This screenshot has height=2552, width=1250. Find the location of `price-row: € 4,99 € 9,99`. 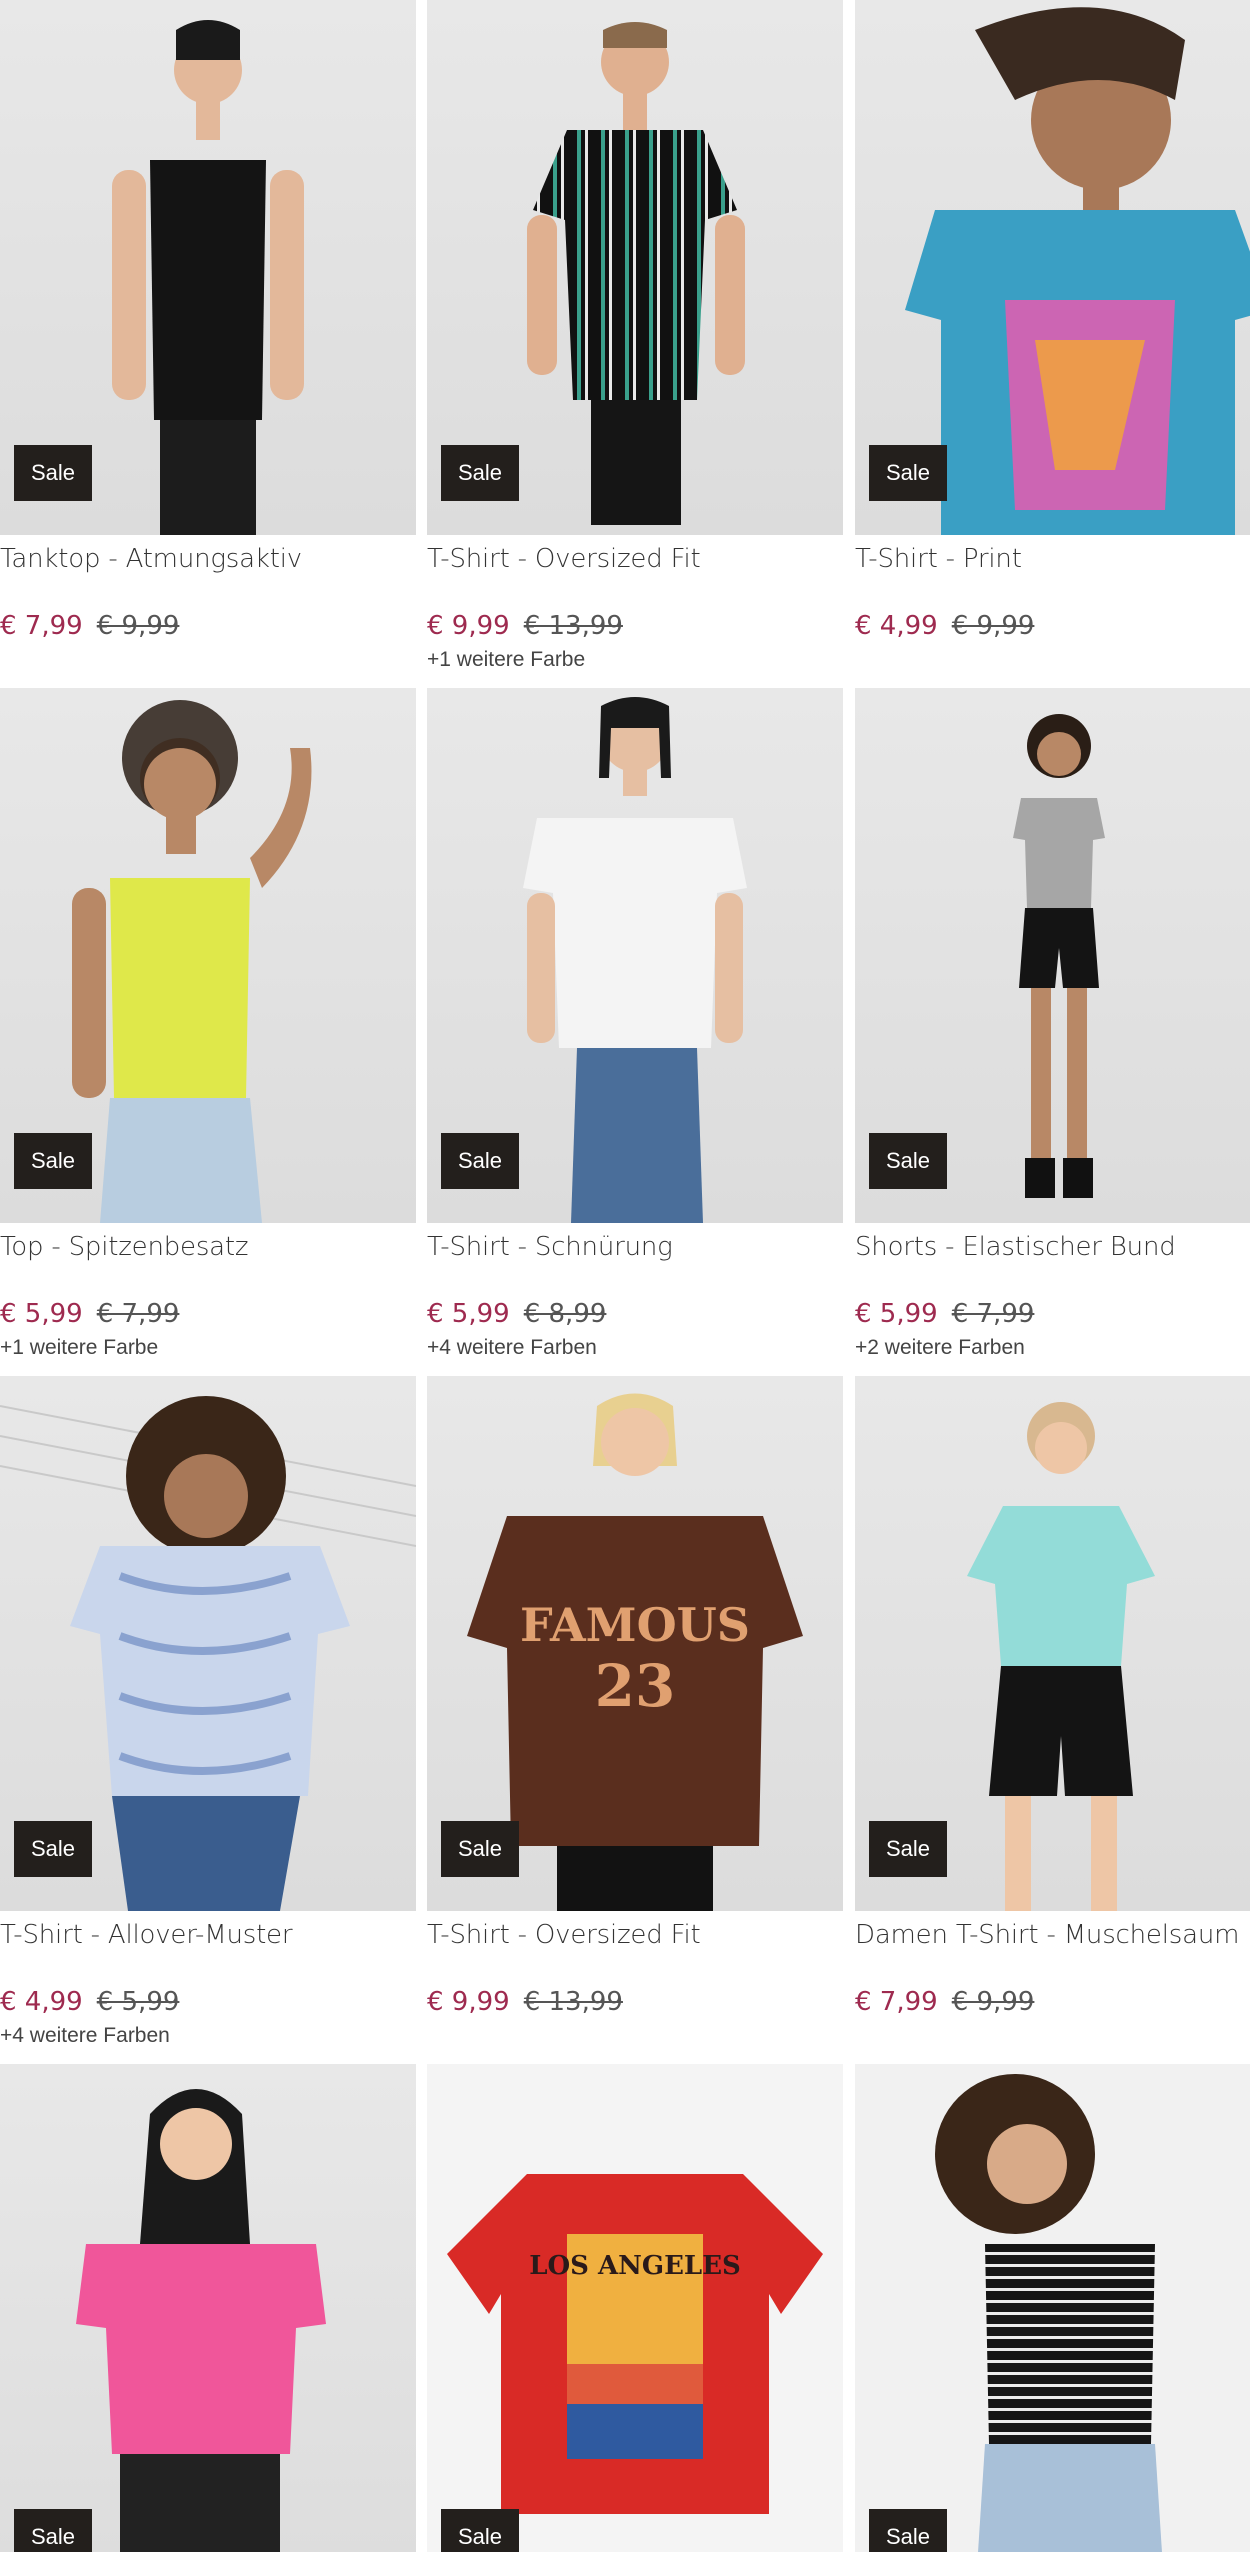

price-row: € 4,99 € 9,99 is located at coordinates (1052, 629).